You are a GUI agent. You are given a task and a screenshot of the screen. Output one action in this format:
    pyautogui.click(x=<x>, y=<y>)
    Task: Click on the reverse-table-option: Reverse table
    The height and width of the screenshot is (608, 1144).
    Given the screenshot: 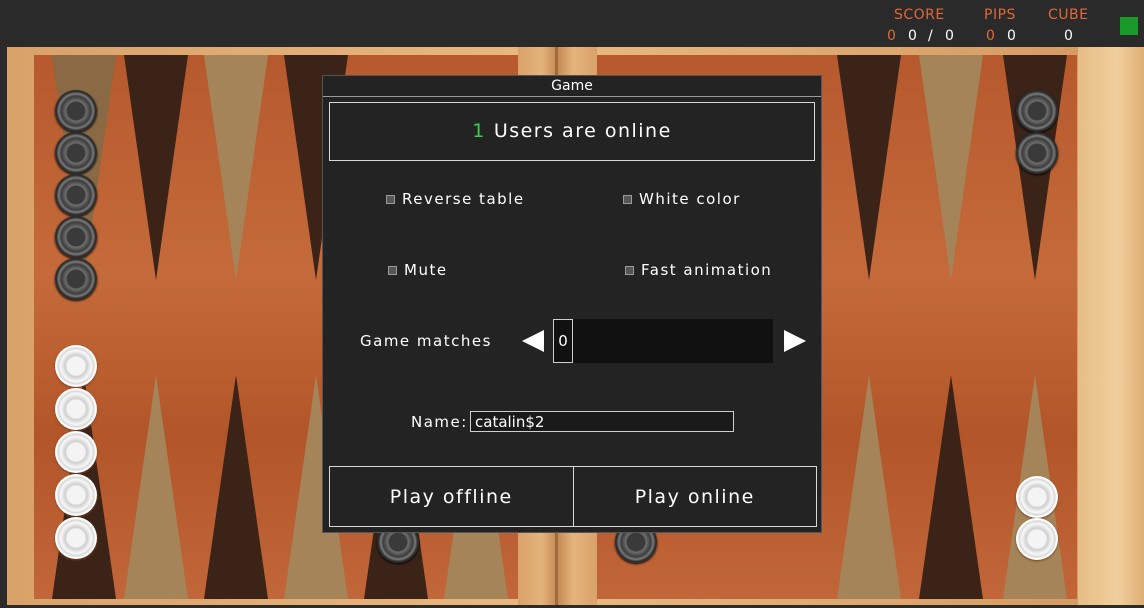 What is the action you would take?
    pyautogui.click(x=455, y=199)
    